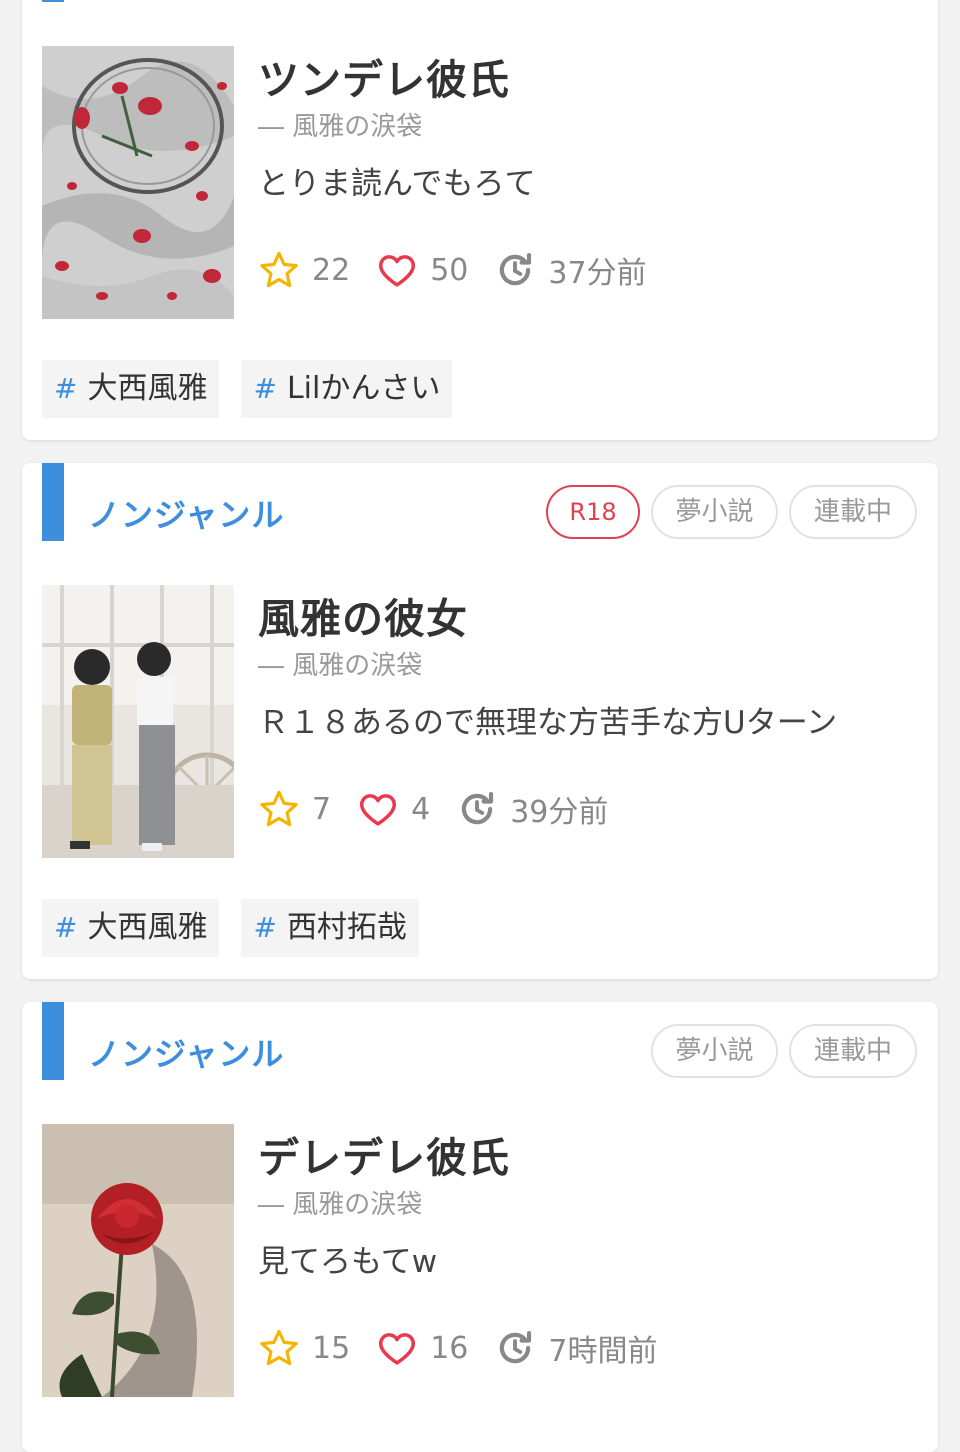  I want to click on novel-description: Ｒ１８あるので無理な方苦手な方Uターン, so click(548, 723).